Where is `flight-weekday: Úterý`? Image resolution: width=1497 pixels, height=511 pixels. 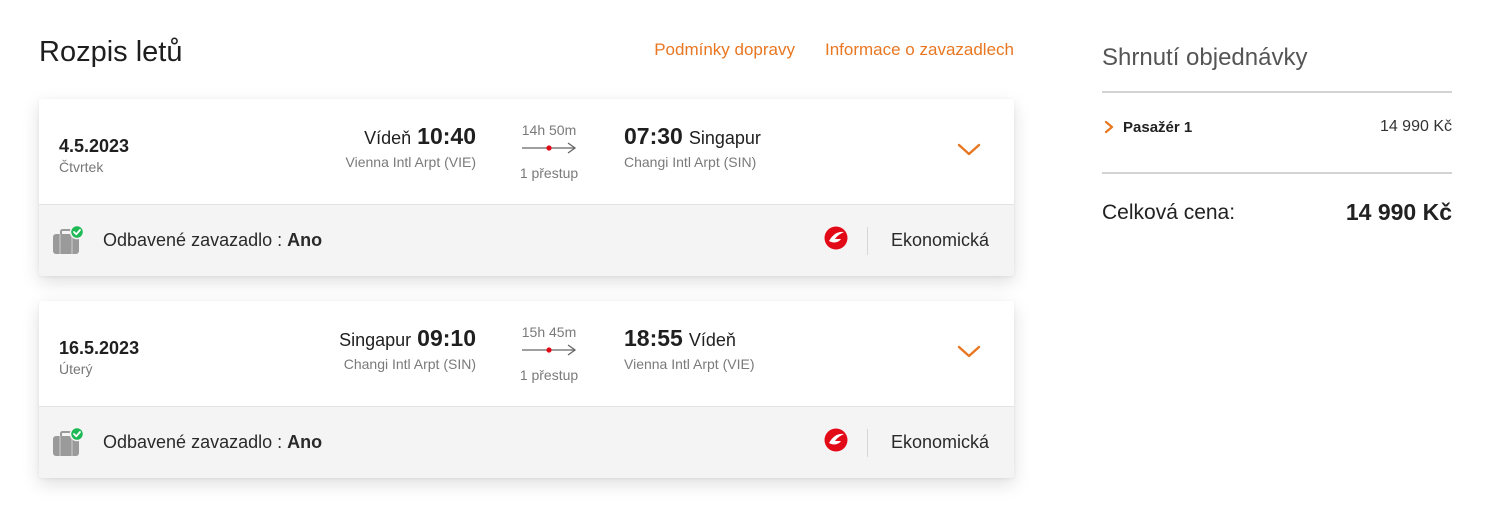 flight-weekday: Úterý is located at coordinates (76, 369).